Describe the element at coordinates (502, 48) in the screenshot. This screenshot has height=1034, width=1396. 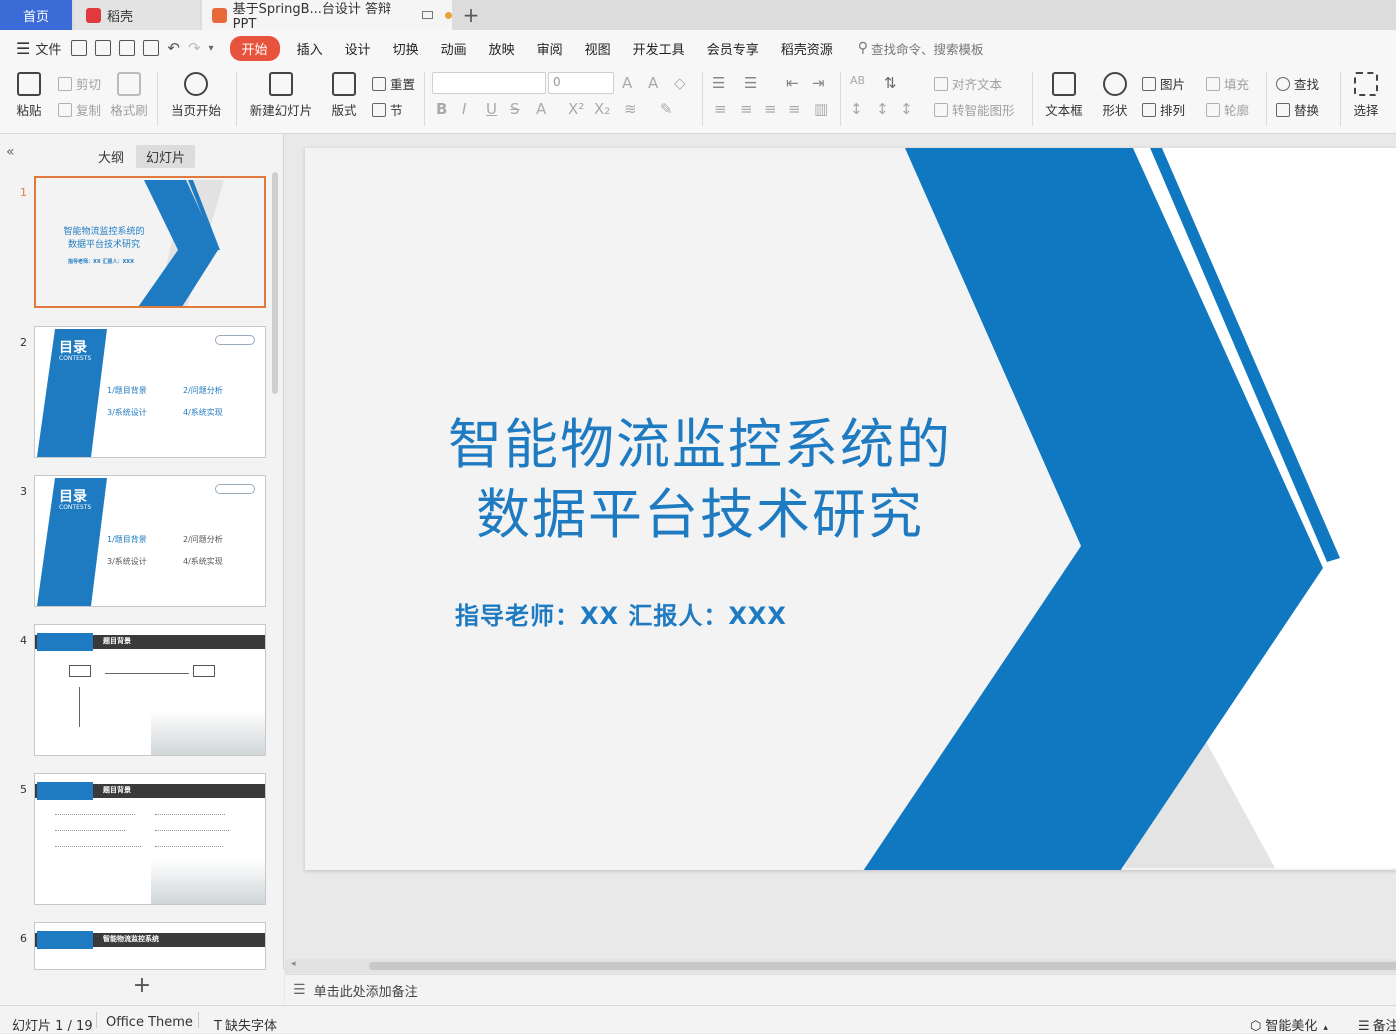
I see `menu-slideshow: 放映` at that location.